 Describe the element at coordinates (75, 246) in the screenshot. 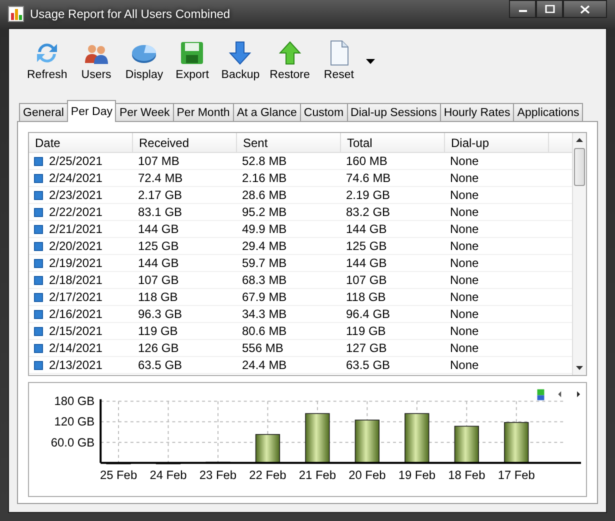

I see `table-cell: 2/20/2021` at that location.